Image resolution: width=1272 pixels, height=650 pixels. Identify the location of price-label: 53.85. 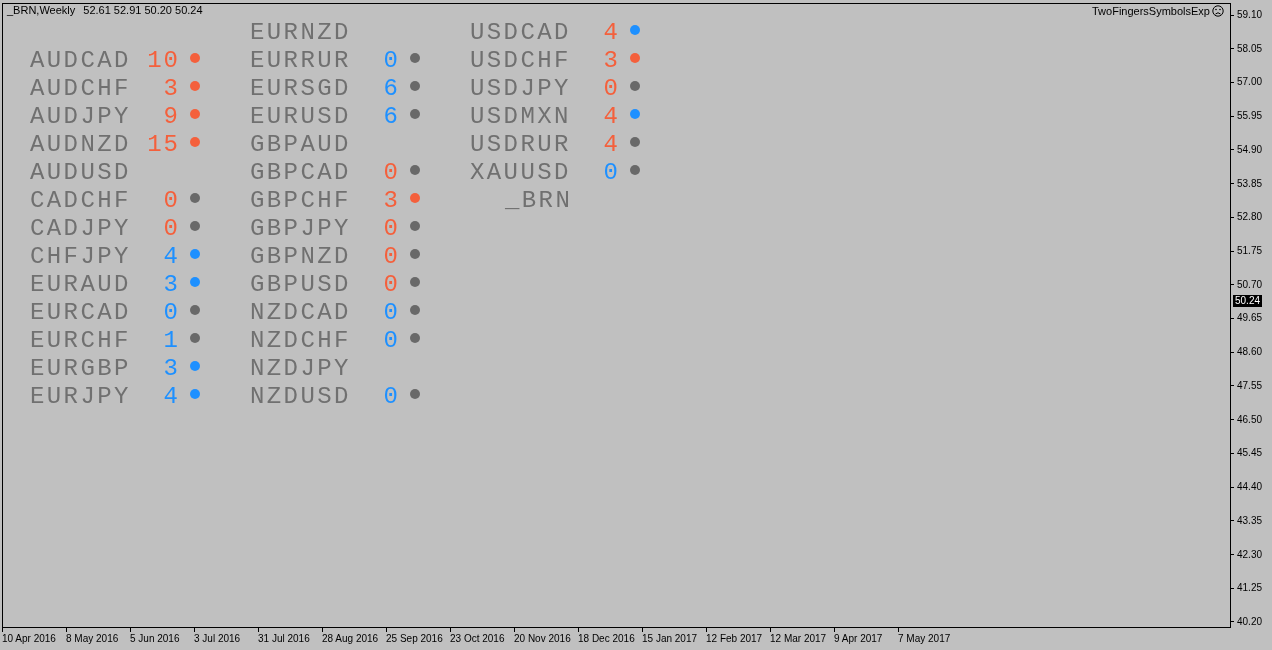
(1250, 183).